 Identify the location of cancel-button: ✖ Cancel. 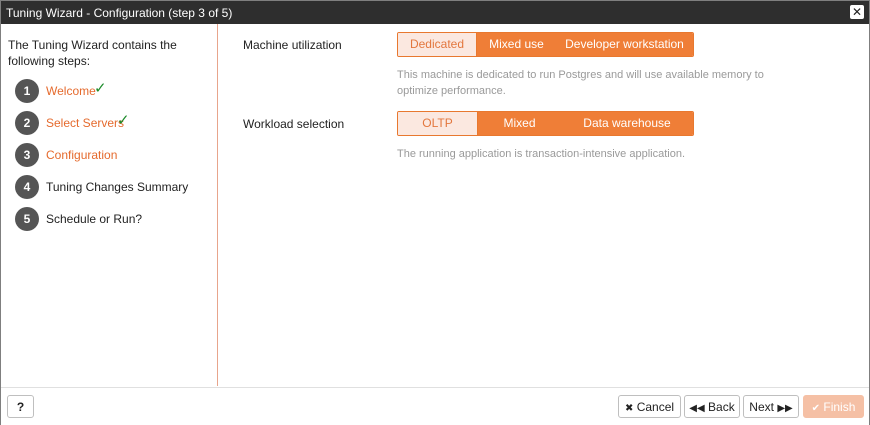
(649, 406).